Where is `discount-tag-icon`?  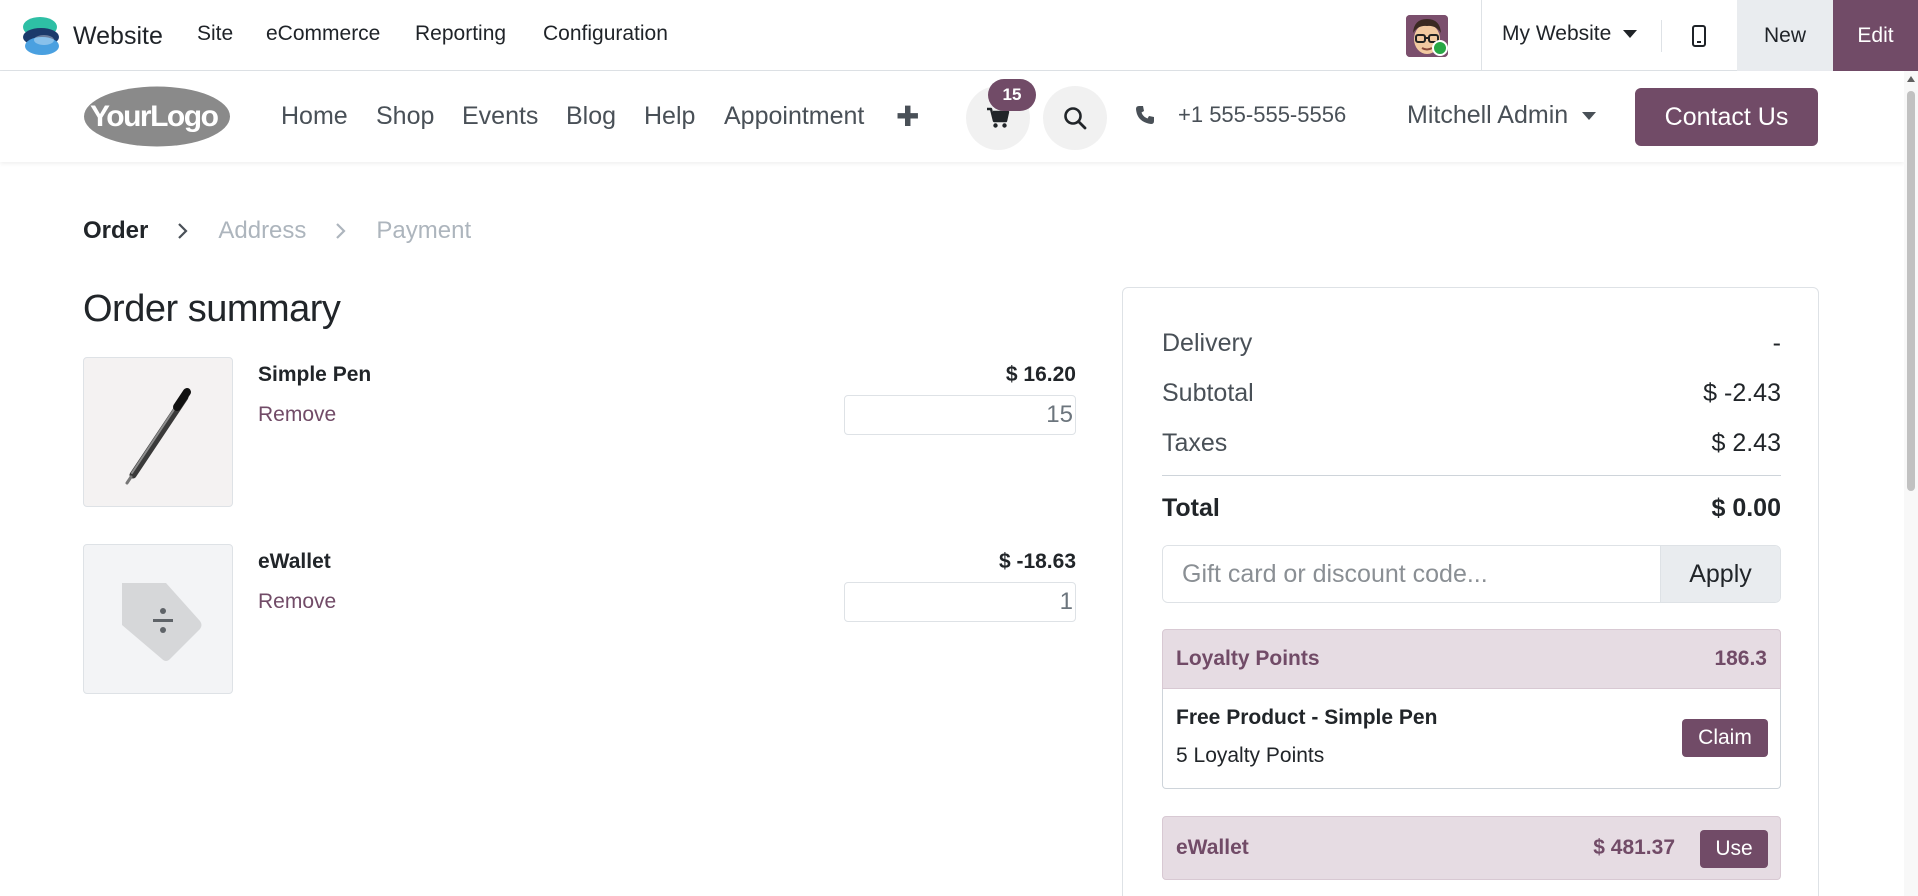 discount-tag-icon is located at coordinates (162, 622).